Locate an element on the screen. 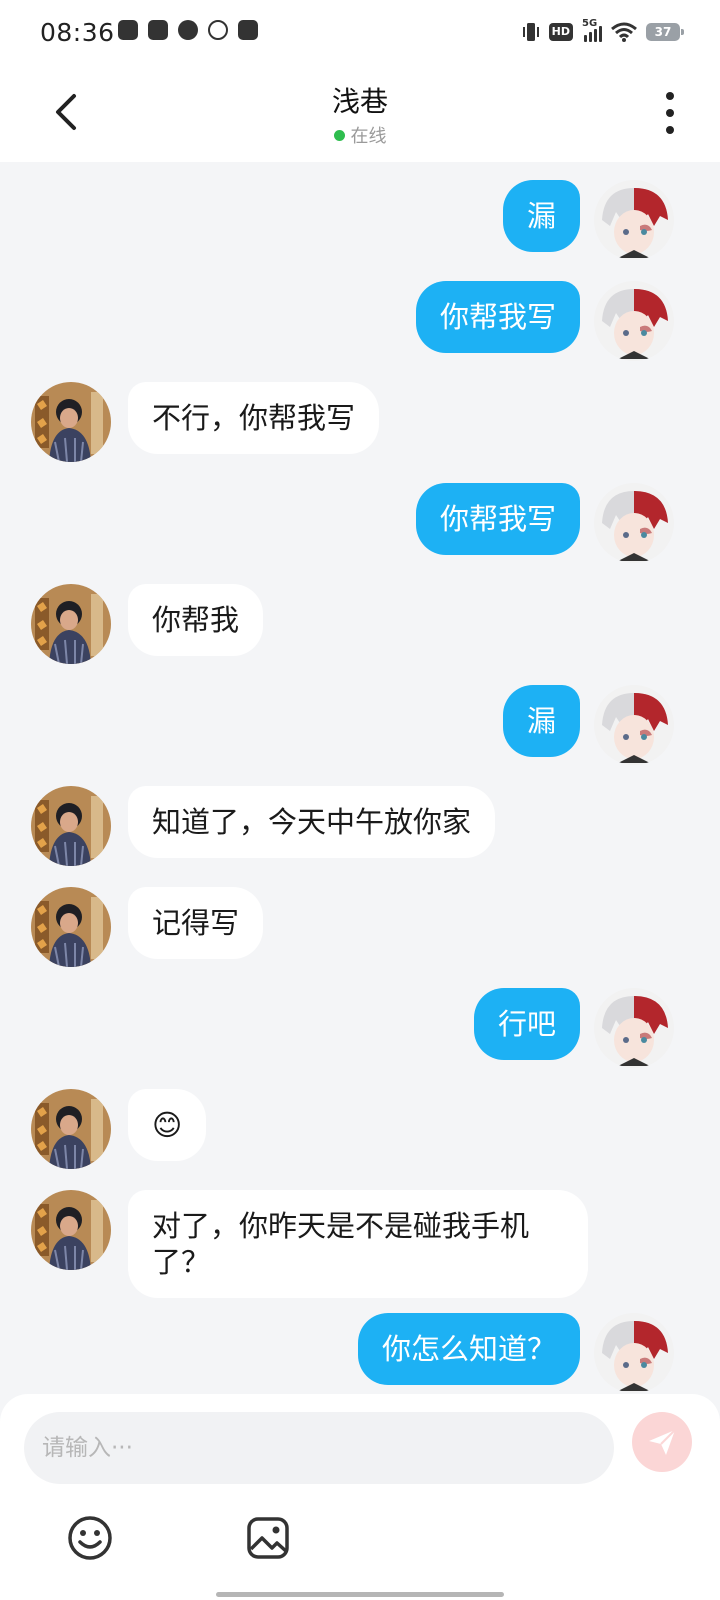 This screenshot has width=720, height=1600. message-bubble: 知道了，今天中午放你家 is located at coordinates (312, 822).